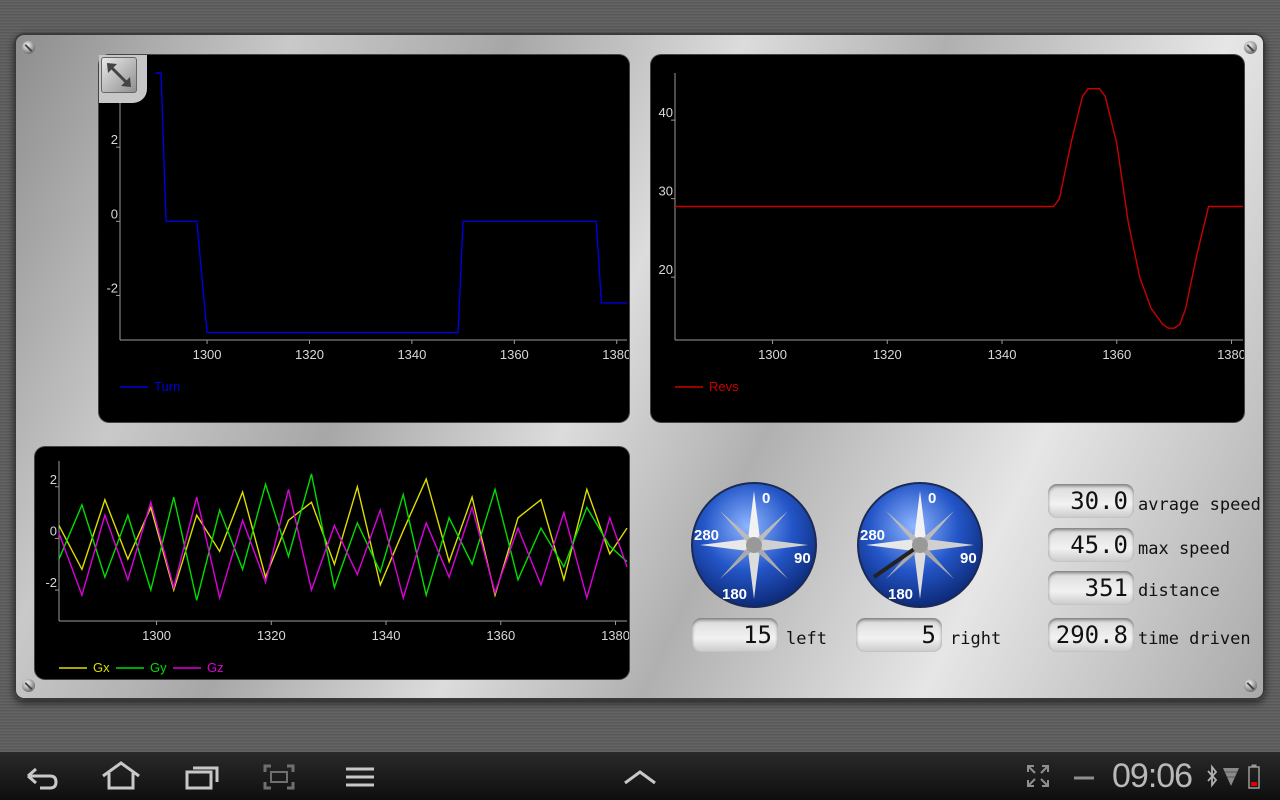 The height and width of the screenshot is (800, 1280). What do you see at coordinates (920, 545) in the screenshot?
I see `right-compass: 0 90 180 280` at bounding box center [920, 545].